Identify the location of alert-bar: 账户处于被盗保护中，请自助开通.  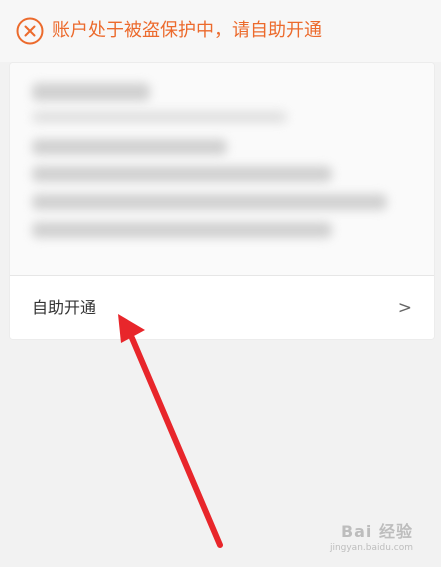
(220, 31).